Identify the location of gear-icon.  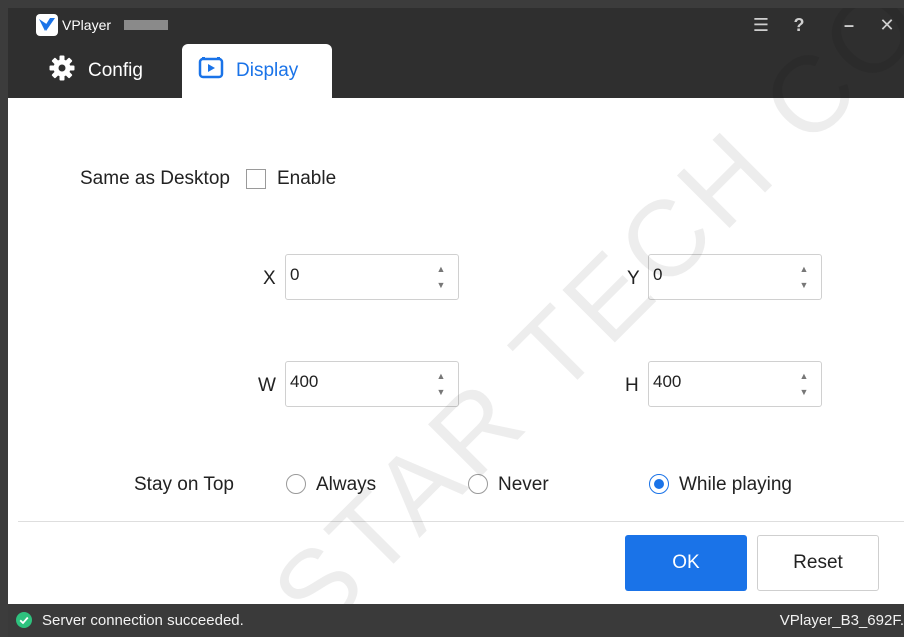
(62, 71).